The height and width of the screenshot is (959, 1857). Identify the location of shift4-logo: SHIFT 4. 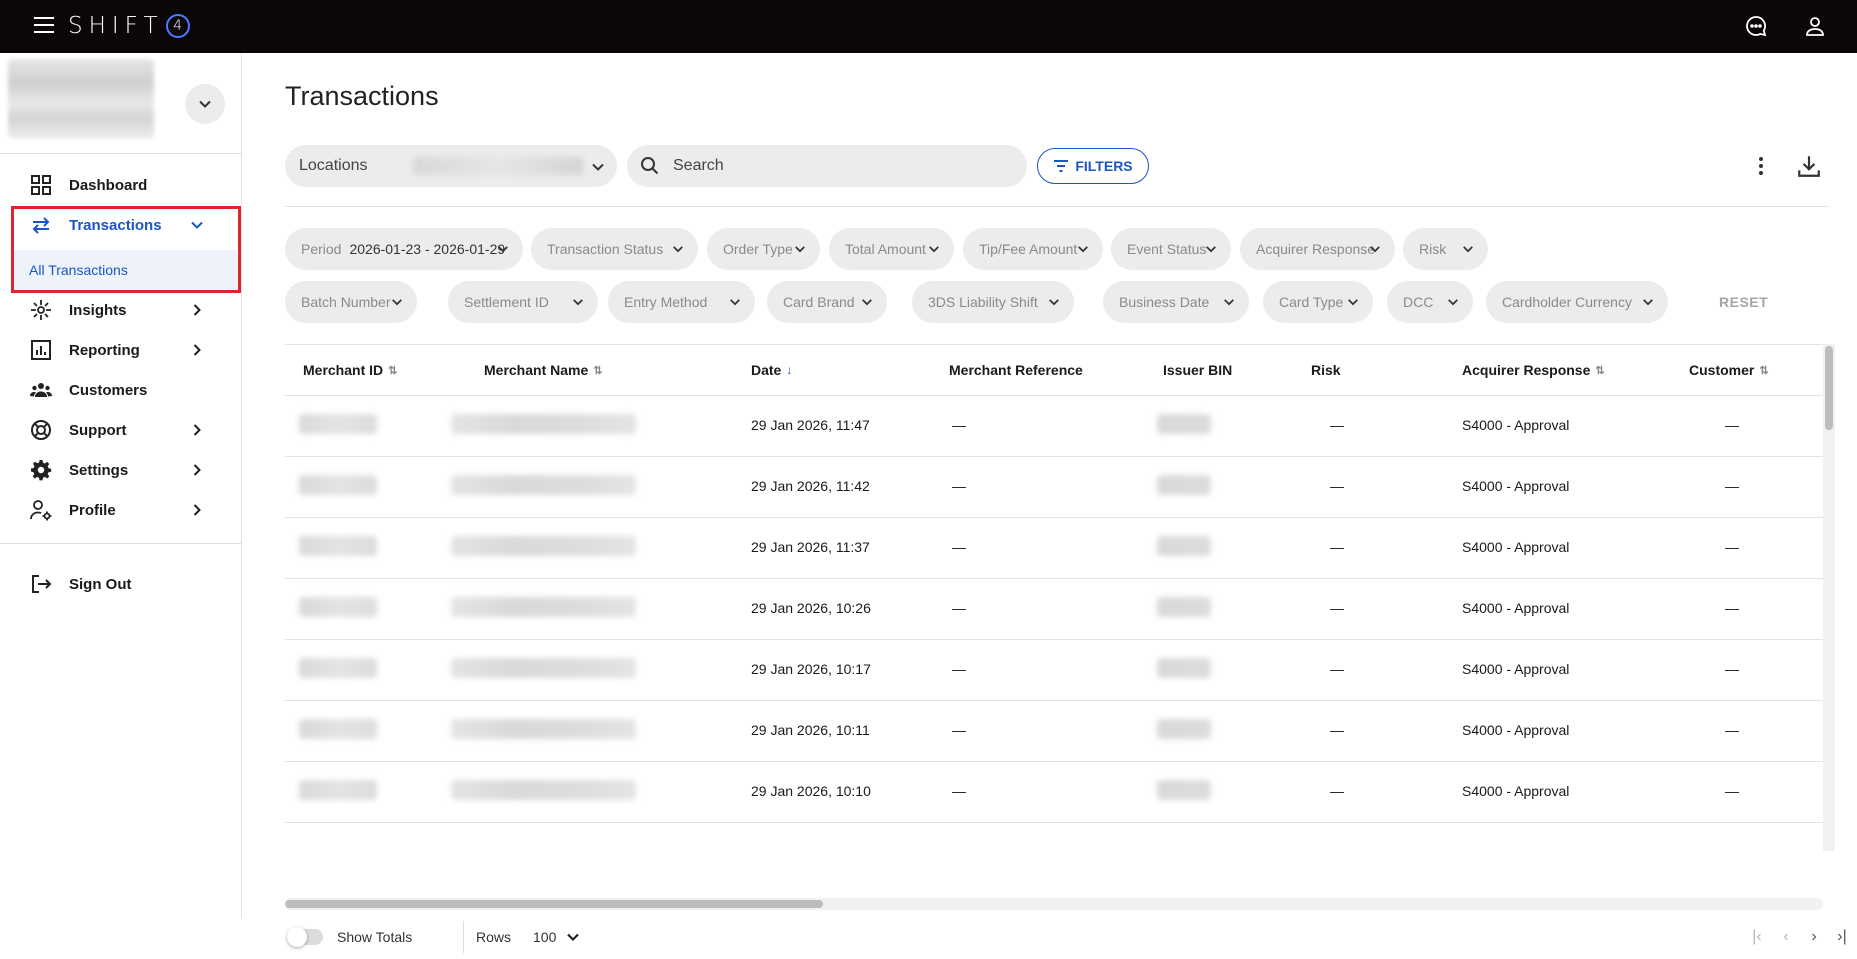
(129, 26).